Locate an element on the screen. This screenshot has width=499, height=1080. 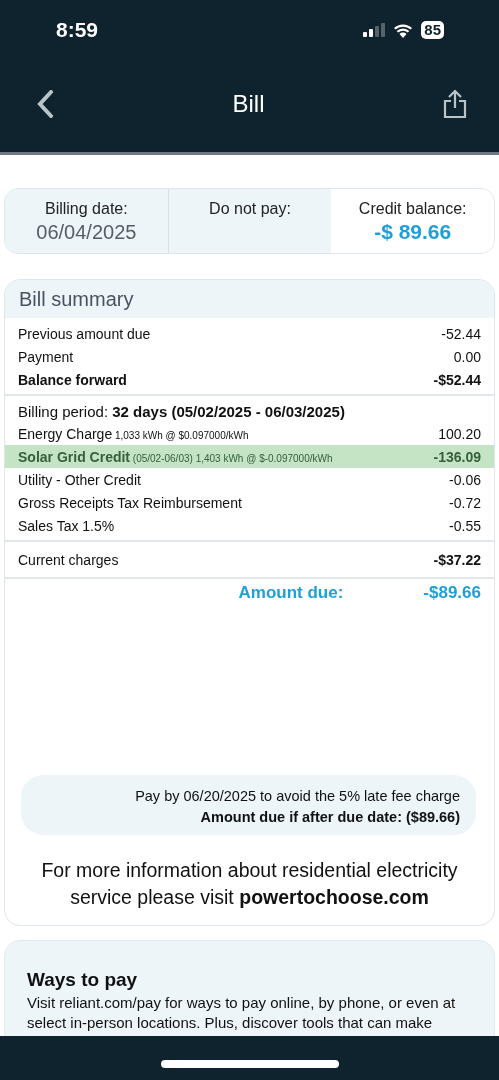
summary-label: Credit balance: is located at coordinates (412, 209).